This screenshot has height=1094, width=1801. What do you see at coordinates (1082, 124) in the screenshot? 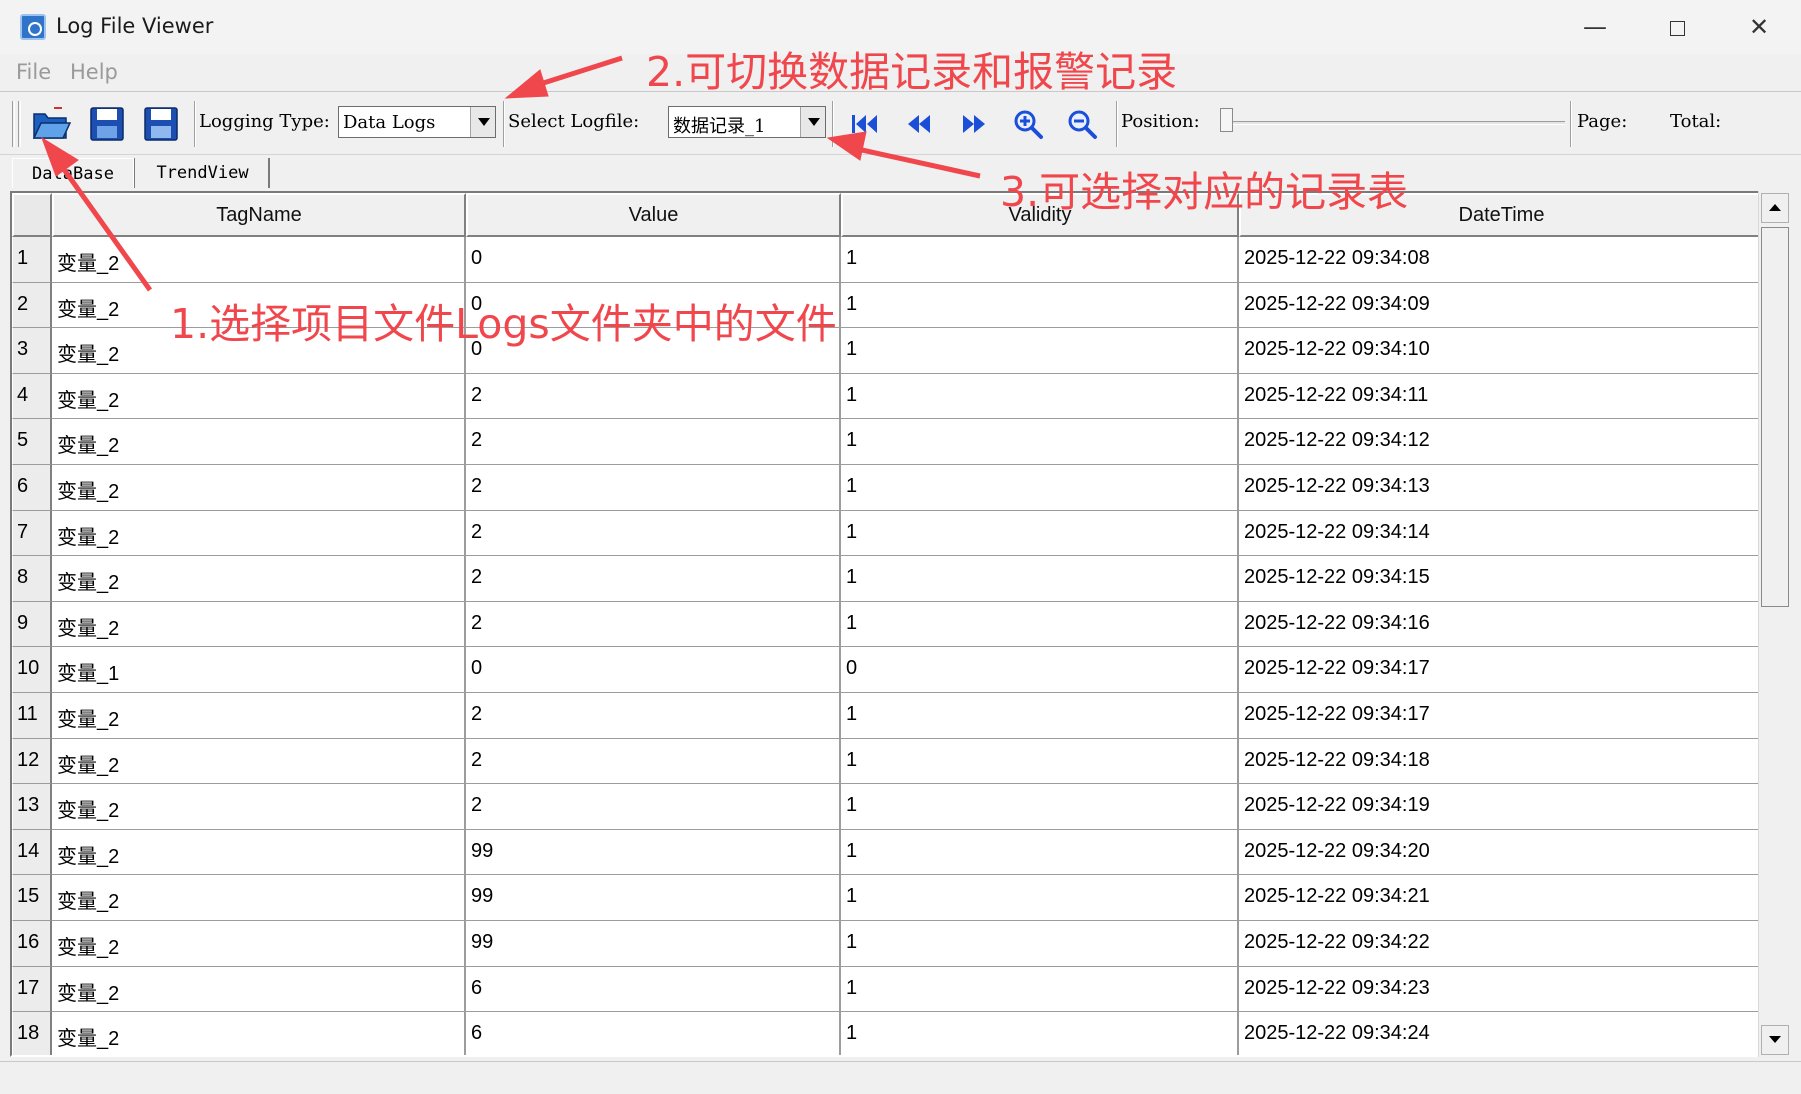
I see `zoom-out-icon` at bounding box center [1082, 124].